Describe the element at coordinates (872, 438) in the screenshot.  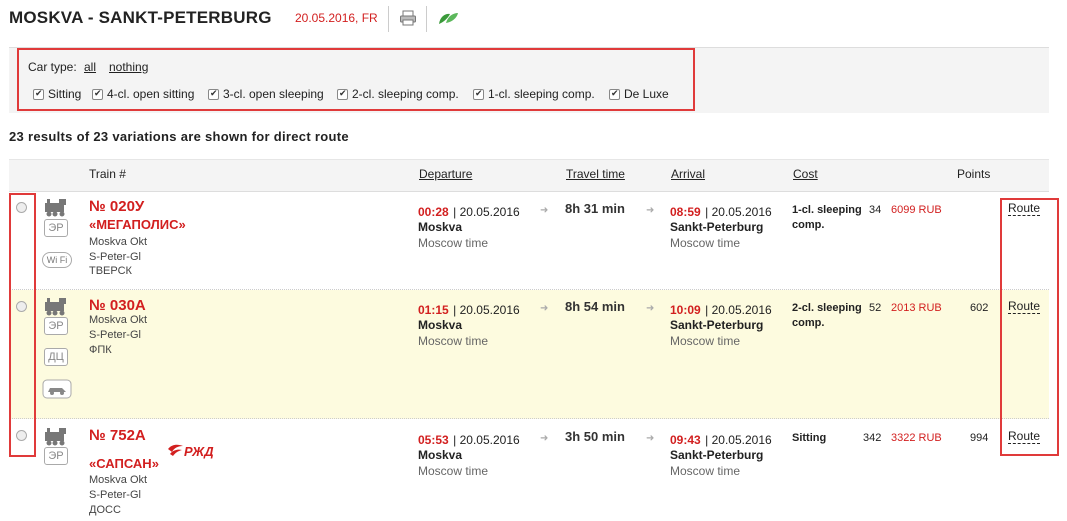
I see `seats-count: 342` at that location.